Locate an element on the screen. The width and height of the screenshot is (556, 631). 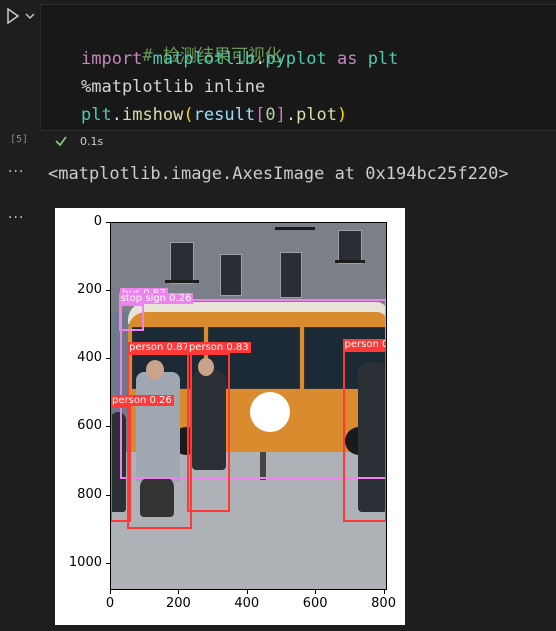
magic-command: %matplotlib inline is located at coordinates (173, 87).